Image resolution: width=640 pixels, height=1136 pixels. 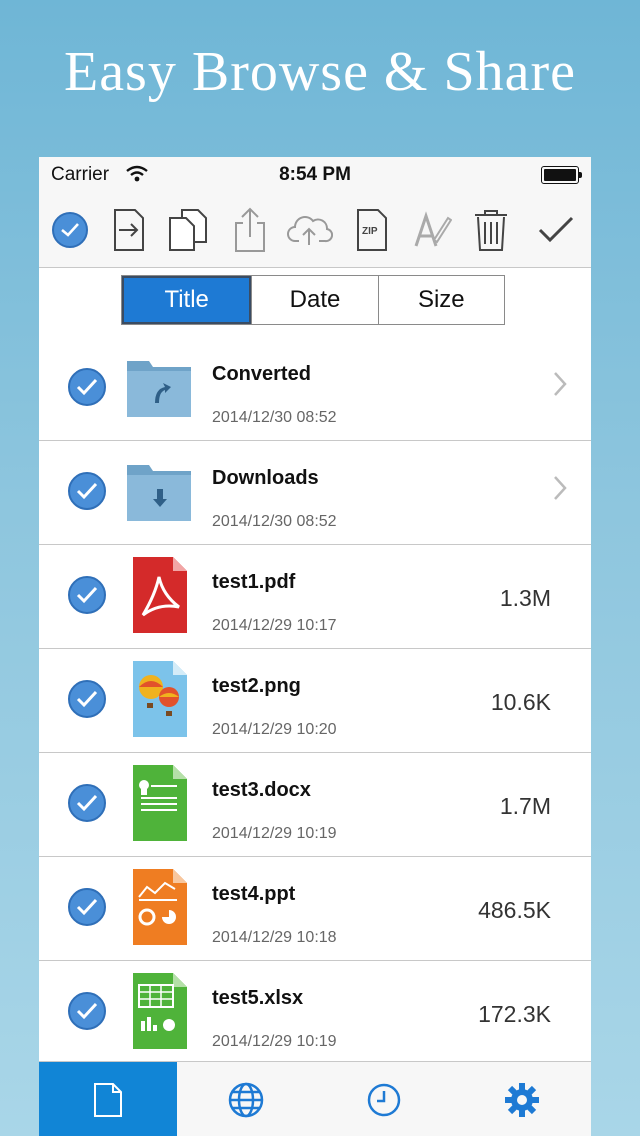 I want to click on list-item: test4.ppt 2014/12/29 10:18 486.5K, so click(x=315, y=909).